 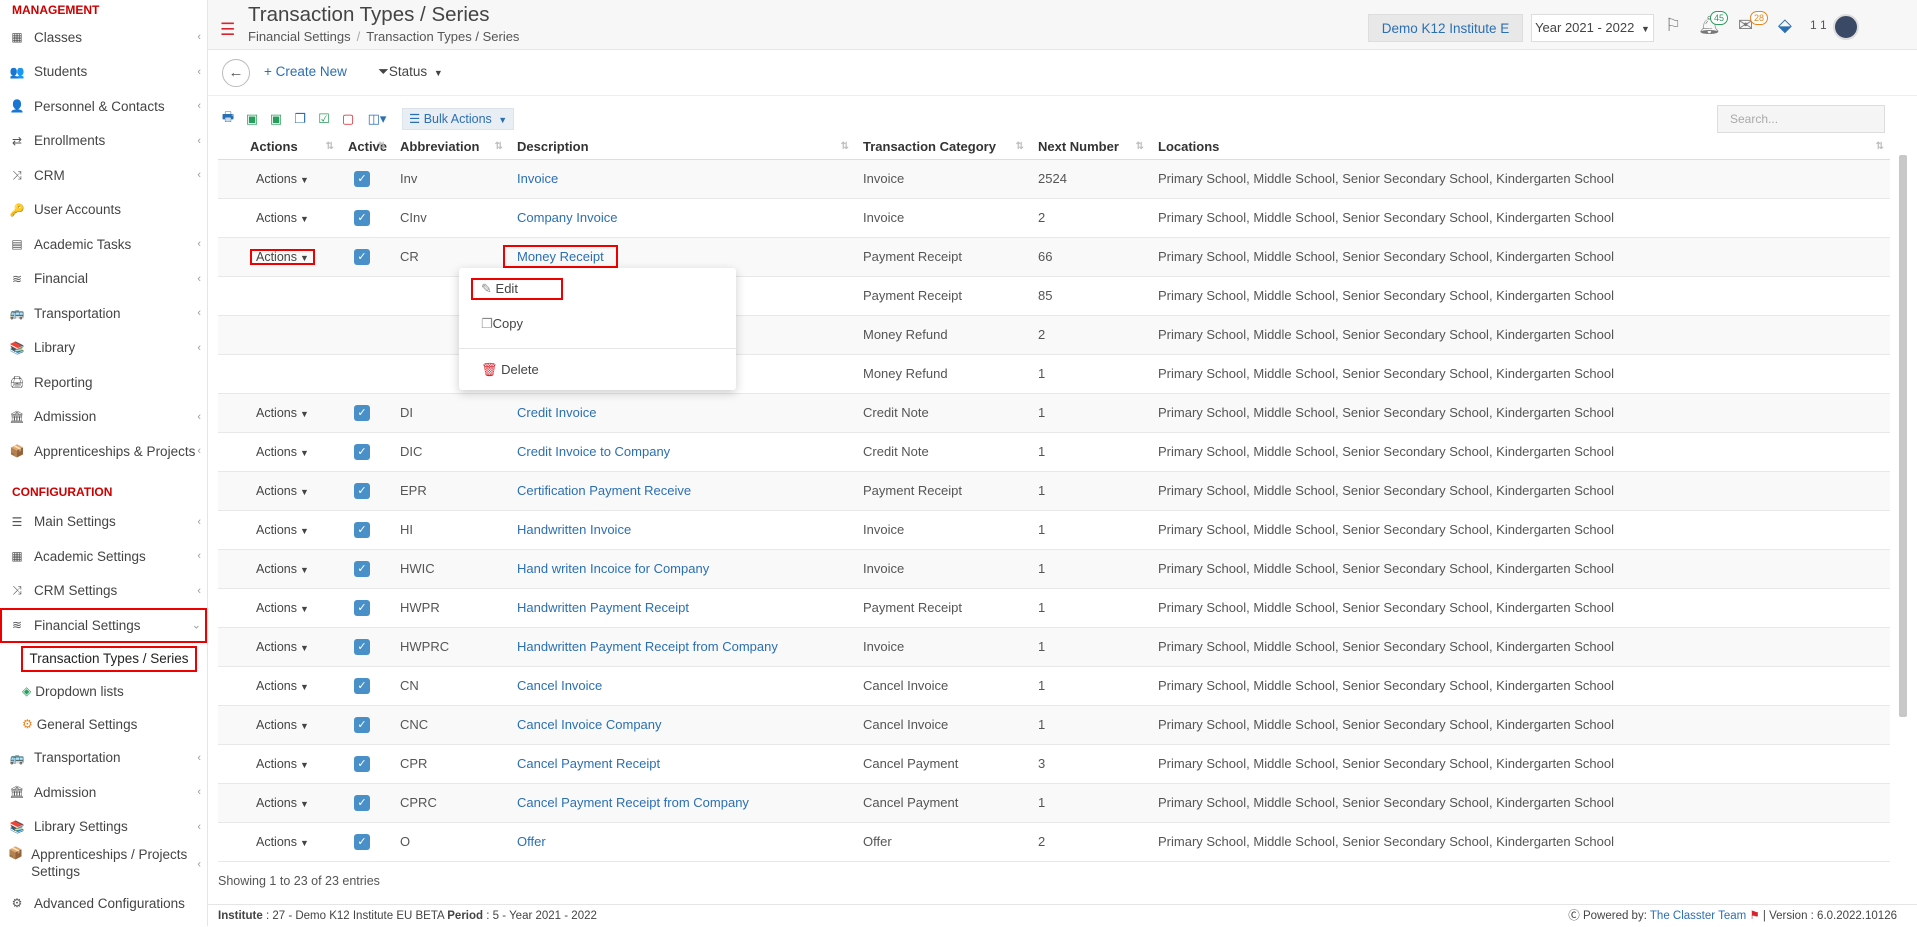 I want to click on bulk-actions-button: ☰ Bulk Actions ▼, so click(x=458, y=119).